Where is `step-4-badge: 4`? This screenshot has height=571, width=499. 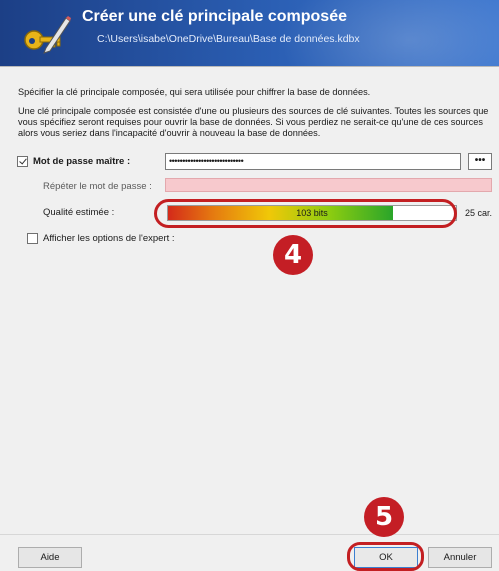
step-4-badge: 4 is located at coordinates (293, 255).